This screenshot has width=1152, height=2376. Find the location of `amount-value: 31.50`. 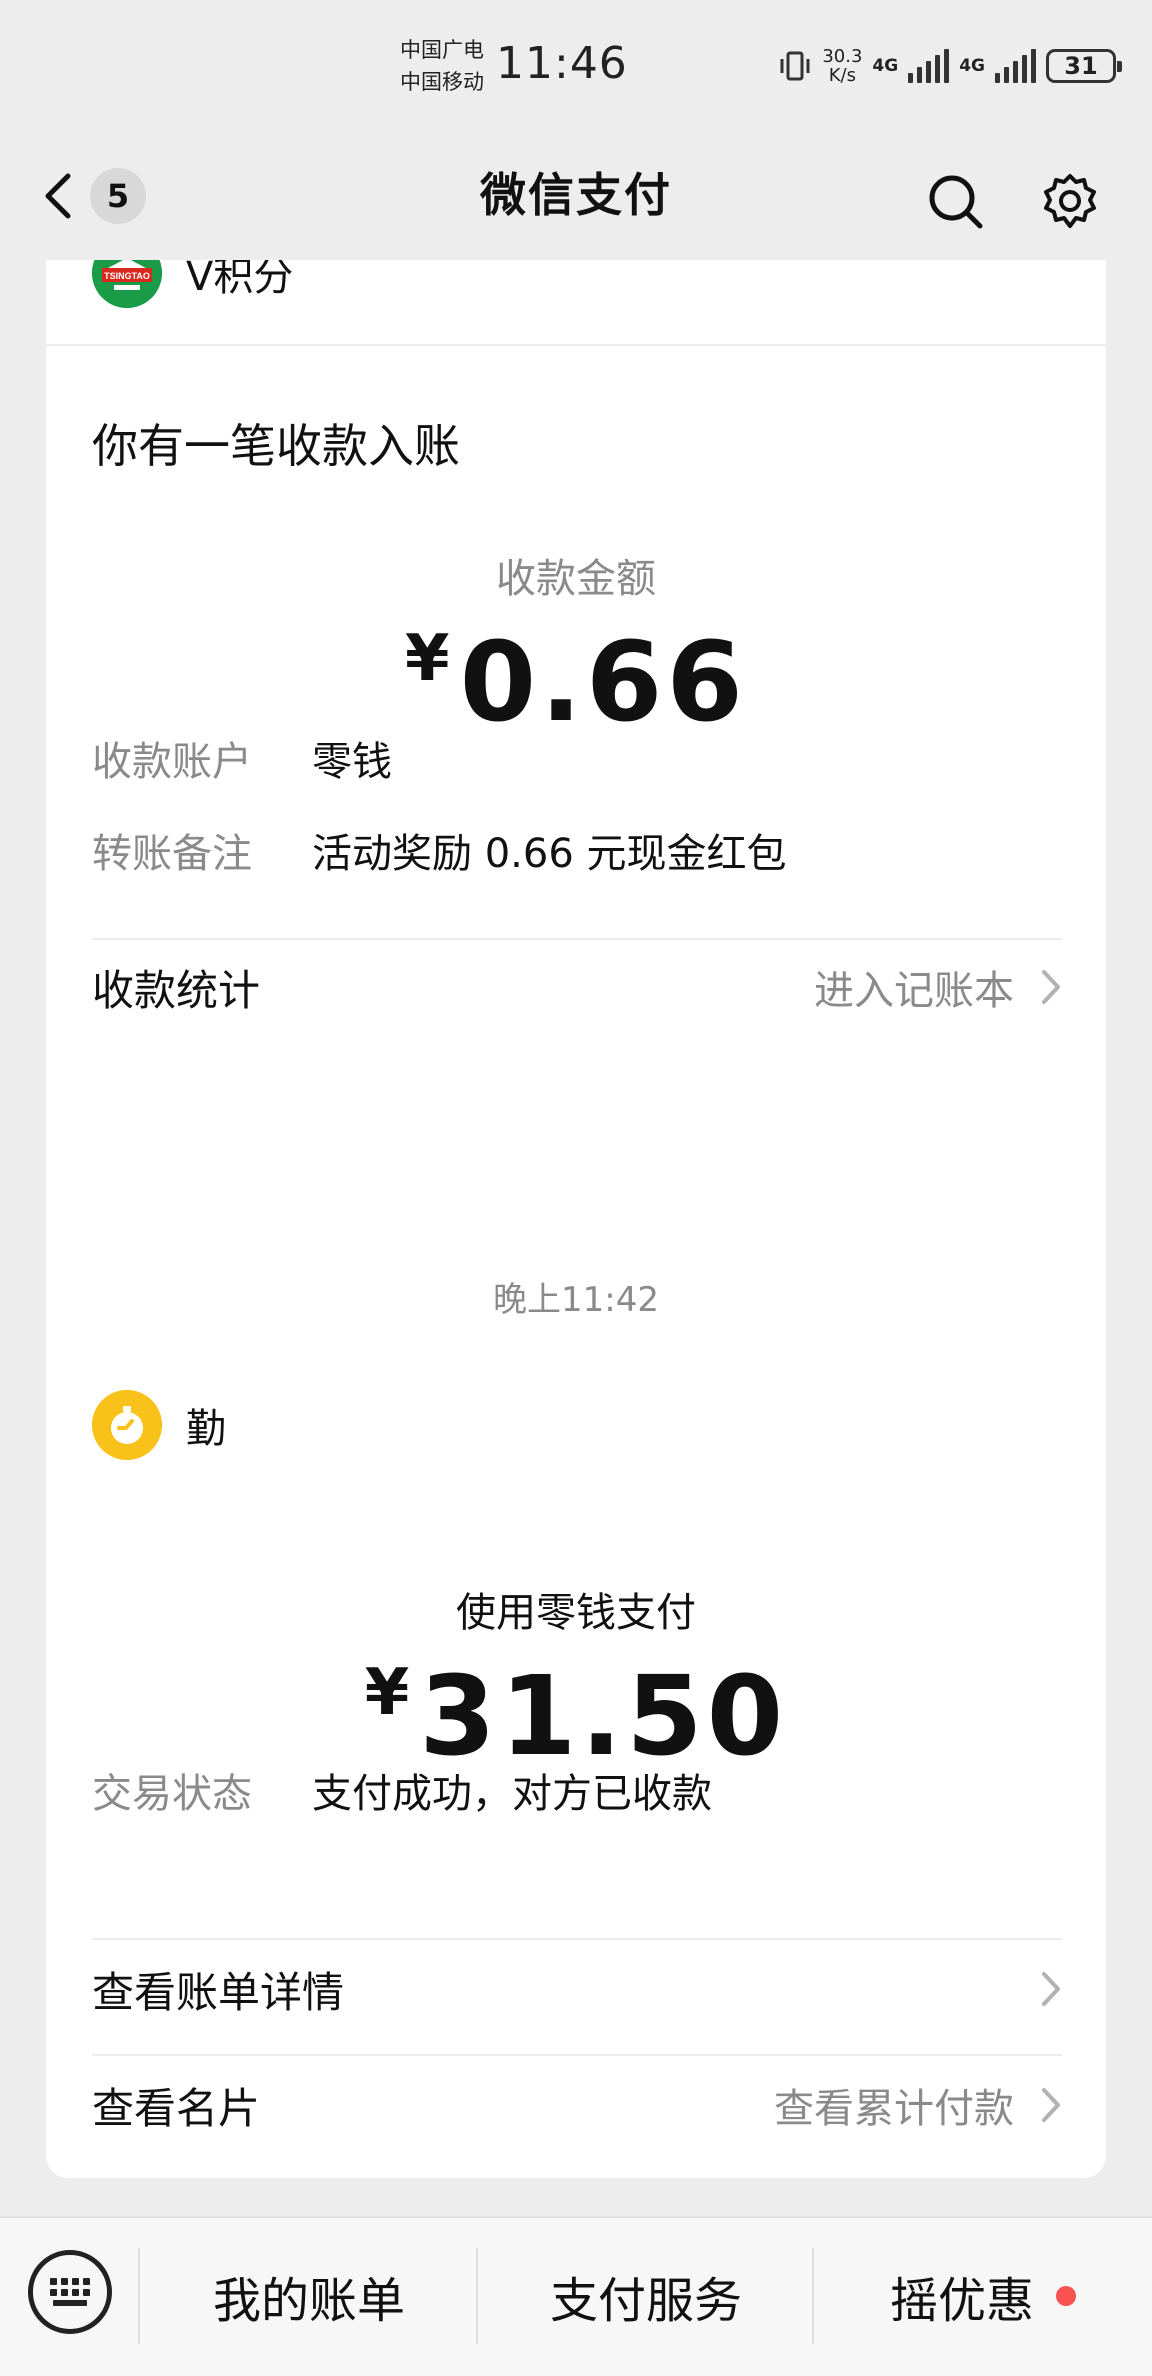

amount-value: 31.50 is located at coordinates (603, 1716).